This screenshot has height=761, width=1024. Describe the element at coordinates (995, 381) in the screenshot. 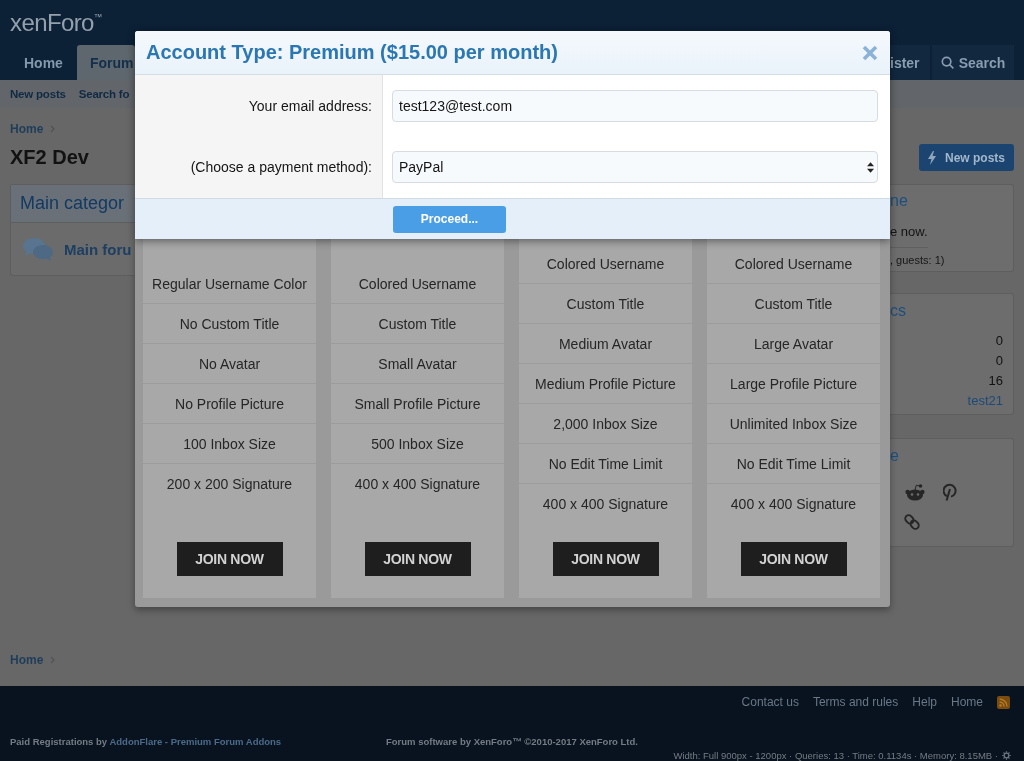

I see `stat-value: 16` at that location.